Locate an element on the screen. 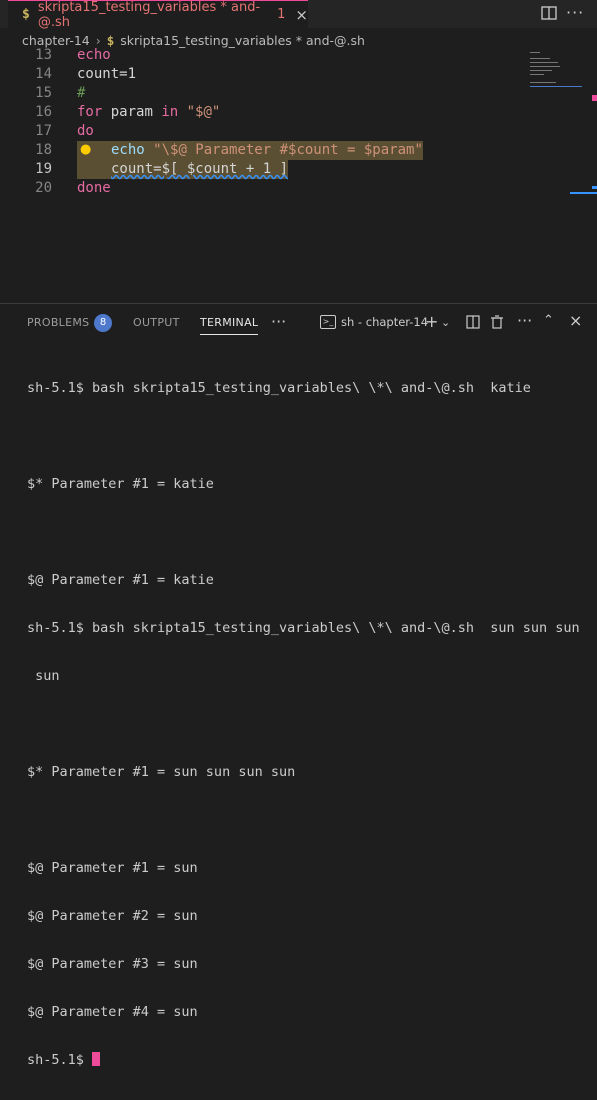 This screenshot has height=1100, width=597. ellipsis-icon: ··· is located at coordinates (524, 320).